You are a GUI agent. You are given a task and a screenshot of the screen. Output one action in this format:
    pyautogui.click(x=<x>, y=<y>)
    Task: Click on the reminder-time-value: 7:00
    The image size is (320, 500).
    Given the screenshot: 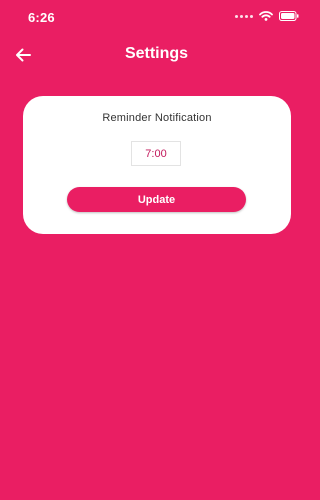 What is the action you would take?
    pyautogui.click(x=156, y=153)
    